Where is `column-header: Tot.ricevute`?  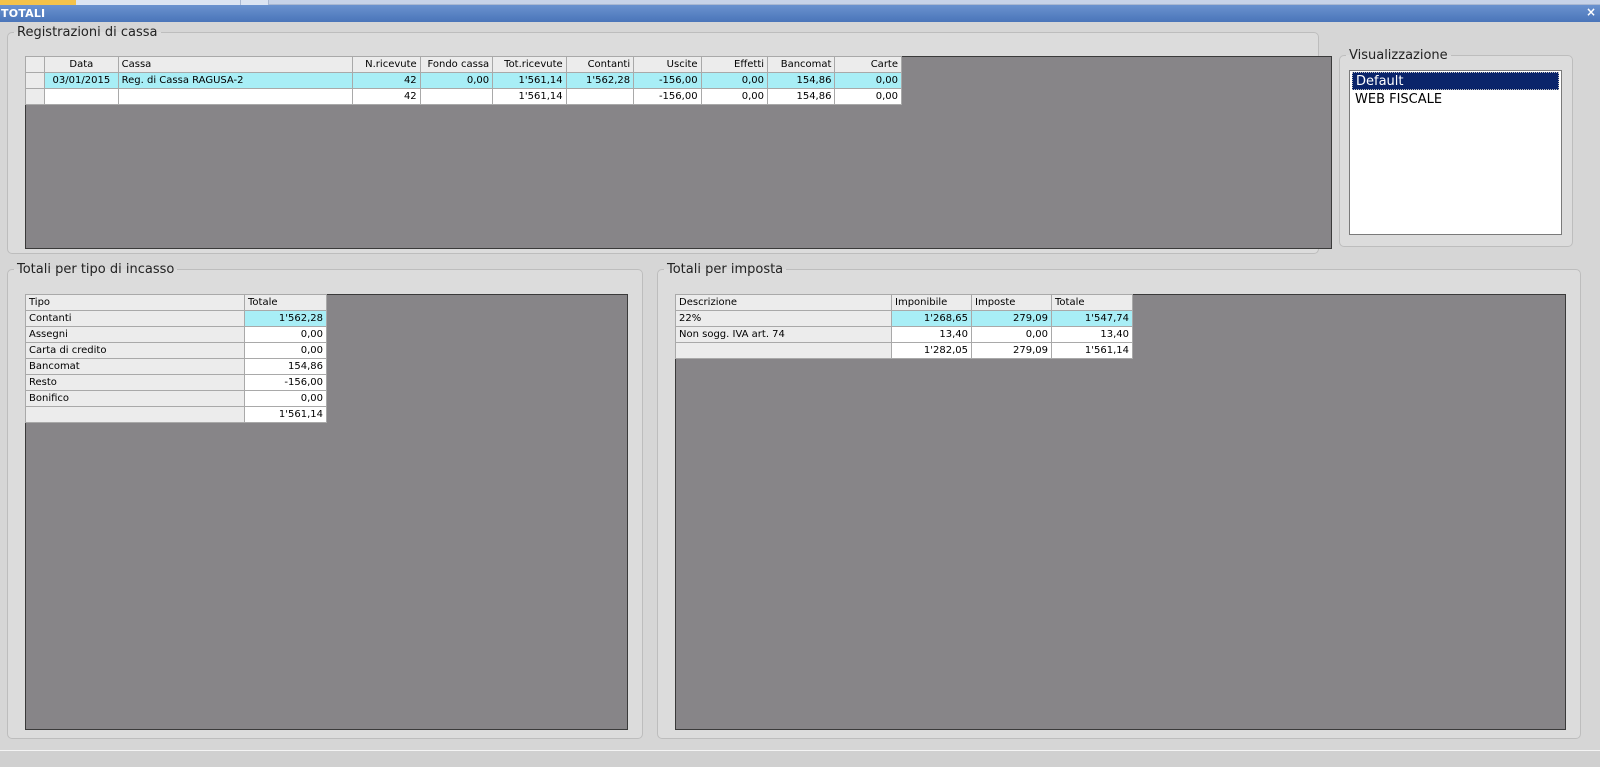 column-header: Tot.ricevute is located at coordinates (529, 64).